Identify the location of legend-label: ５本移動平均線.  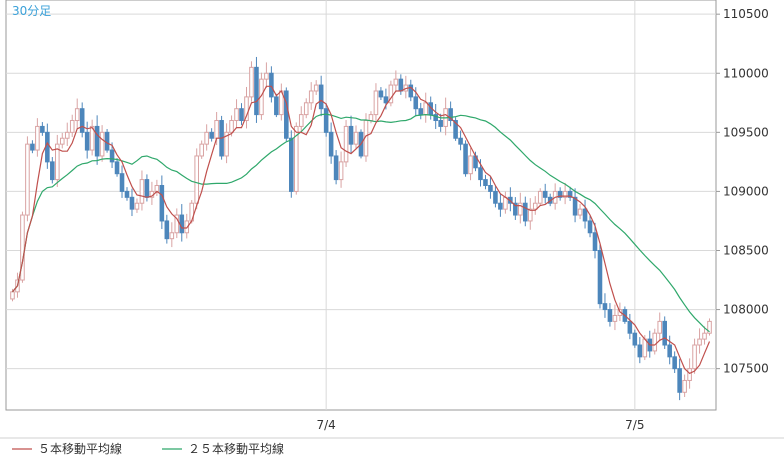
(80, 448).